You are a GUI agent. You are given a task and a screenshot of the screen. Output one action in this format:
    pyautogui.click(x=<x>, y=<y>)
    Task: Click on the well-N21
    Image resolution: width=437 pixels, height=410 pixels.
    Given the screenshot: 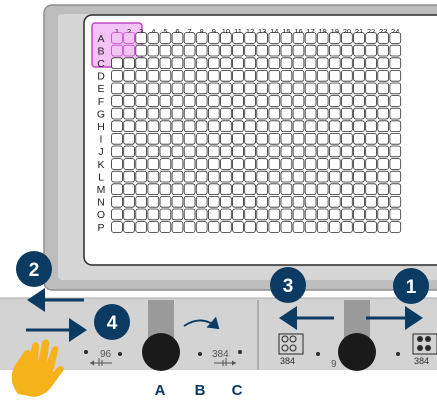 What is the action you would take?
    pyautogui.click(x=359, y=201)
    